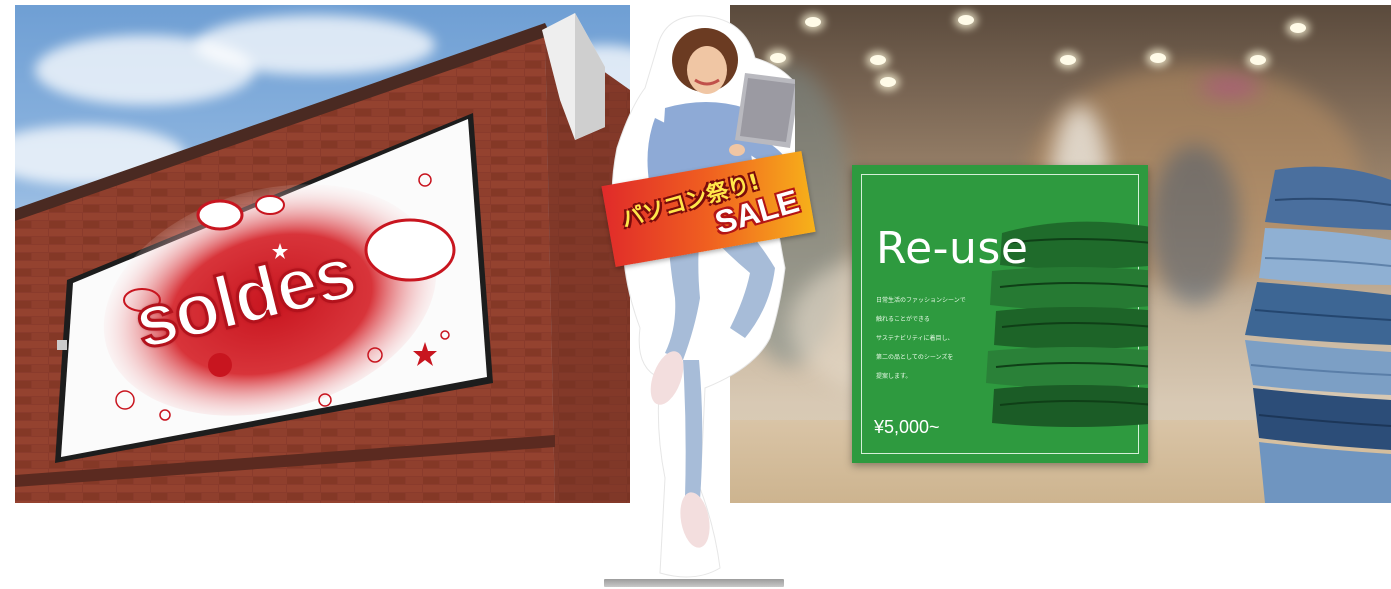 Image resolution: width=1391 pixels, height=589 pixels. I want to click on poster-price: ¥5,000~, so click(907, 427).